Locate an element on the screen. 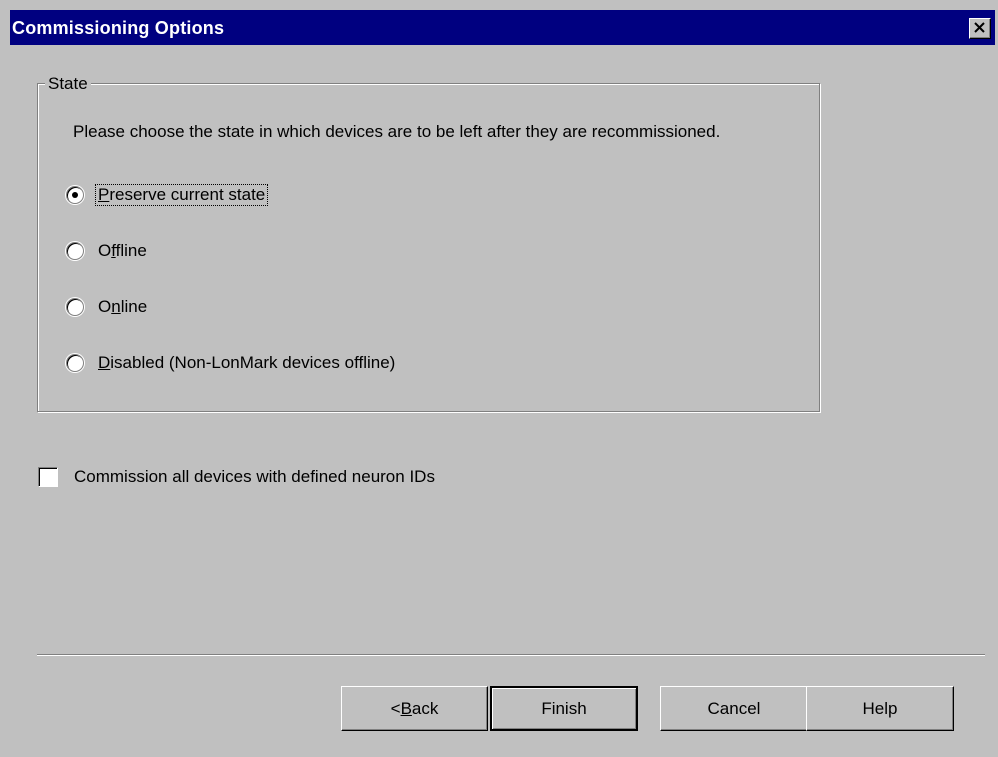 The width and height of the screenshot is (998, 757). mnemonic-p: P is located at coordinates (104, 194).